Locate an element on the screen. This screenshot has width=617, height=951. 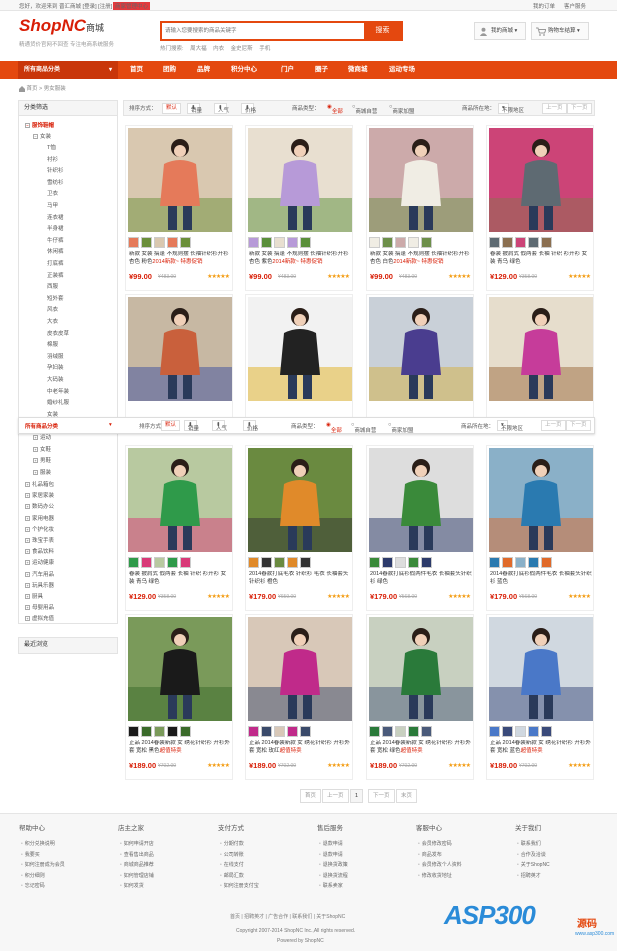
all-categories-menu: 所有商品分类 ▾ is located at coordinates (68, 70).